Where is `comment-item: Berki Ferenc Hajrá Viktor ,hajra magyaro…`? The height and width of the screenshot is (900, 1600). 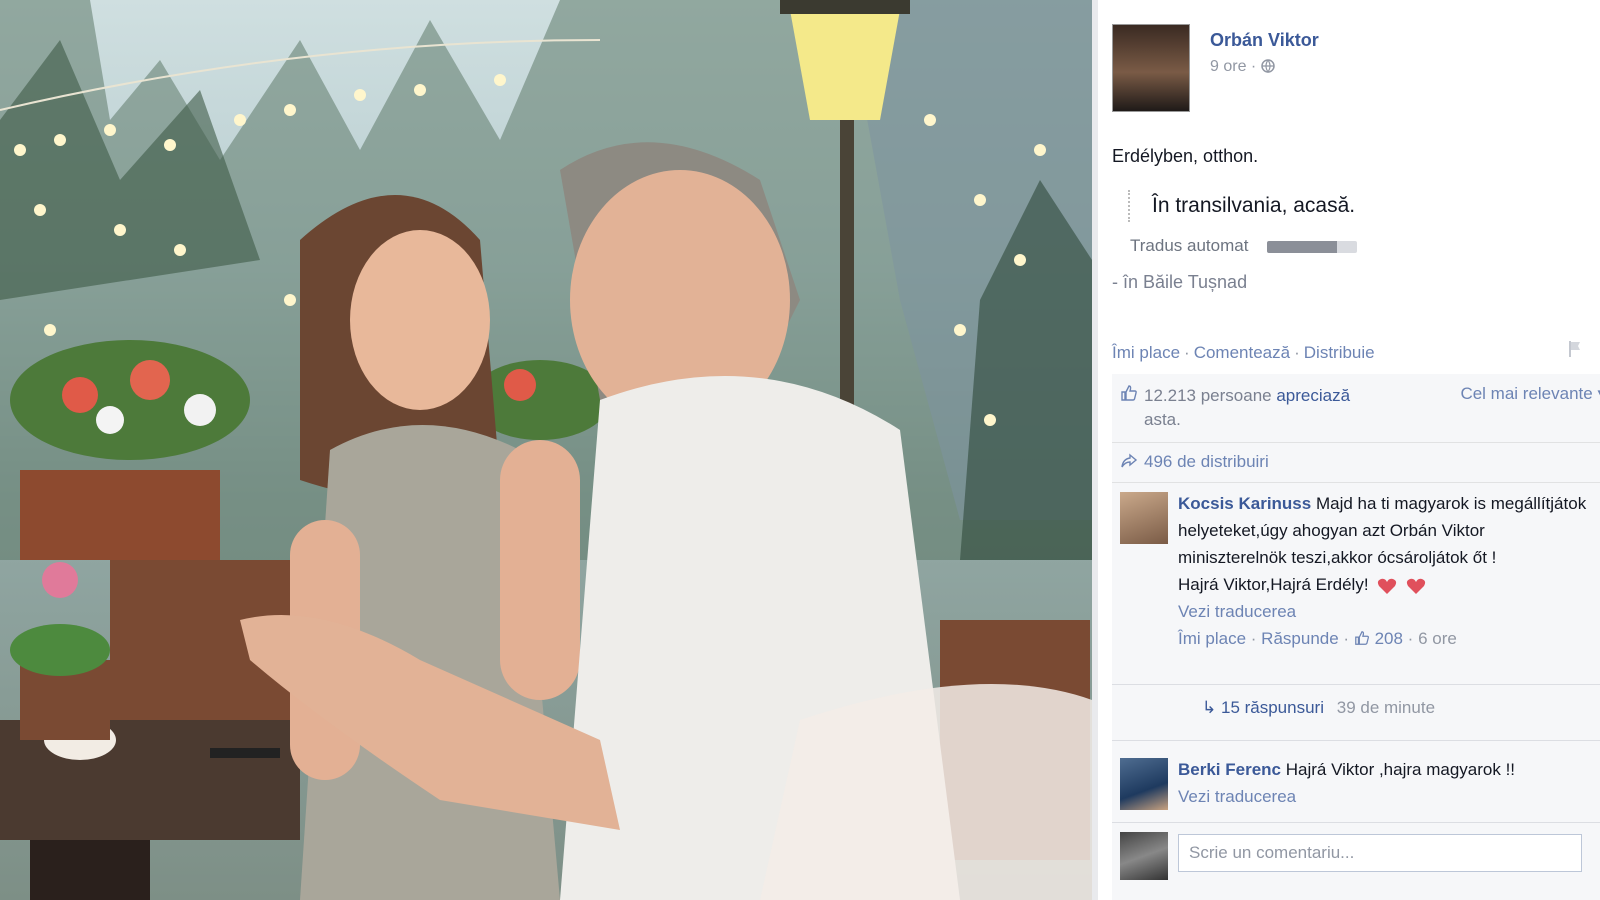 comment-item: Berki Ferenc Hajrá Viktor ,hajra magyaro… is located at coordinates (1356, 787).